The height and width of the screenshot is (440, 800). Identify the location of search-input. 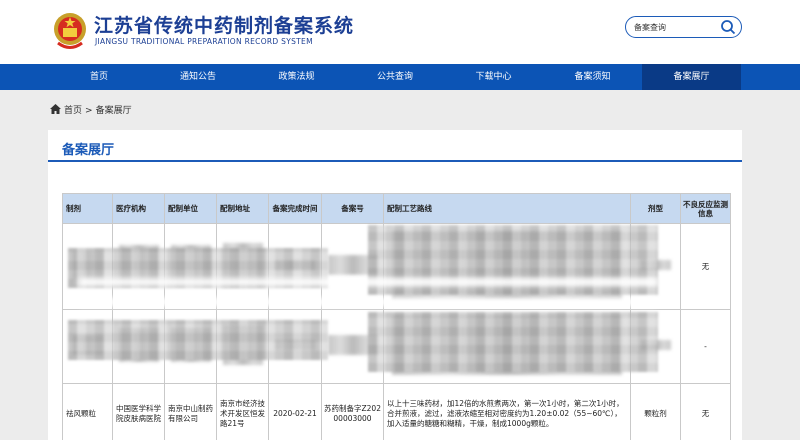
(676, 27).